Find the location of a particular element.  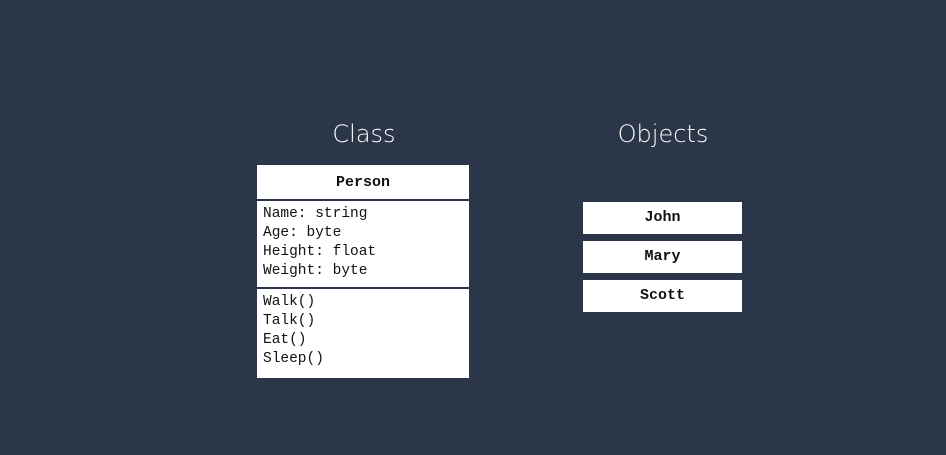

uml-methods-section: Walk() Talk() Eat() Sleep() is located at coordinates (363, 330).